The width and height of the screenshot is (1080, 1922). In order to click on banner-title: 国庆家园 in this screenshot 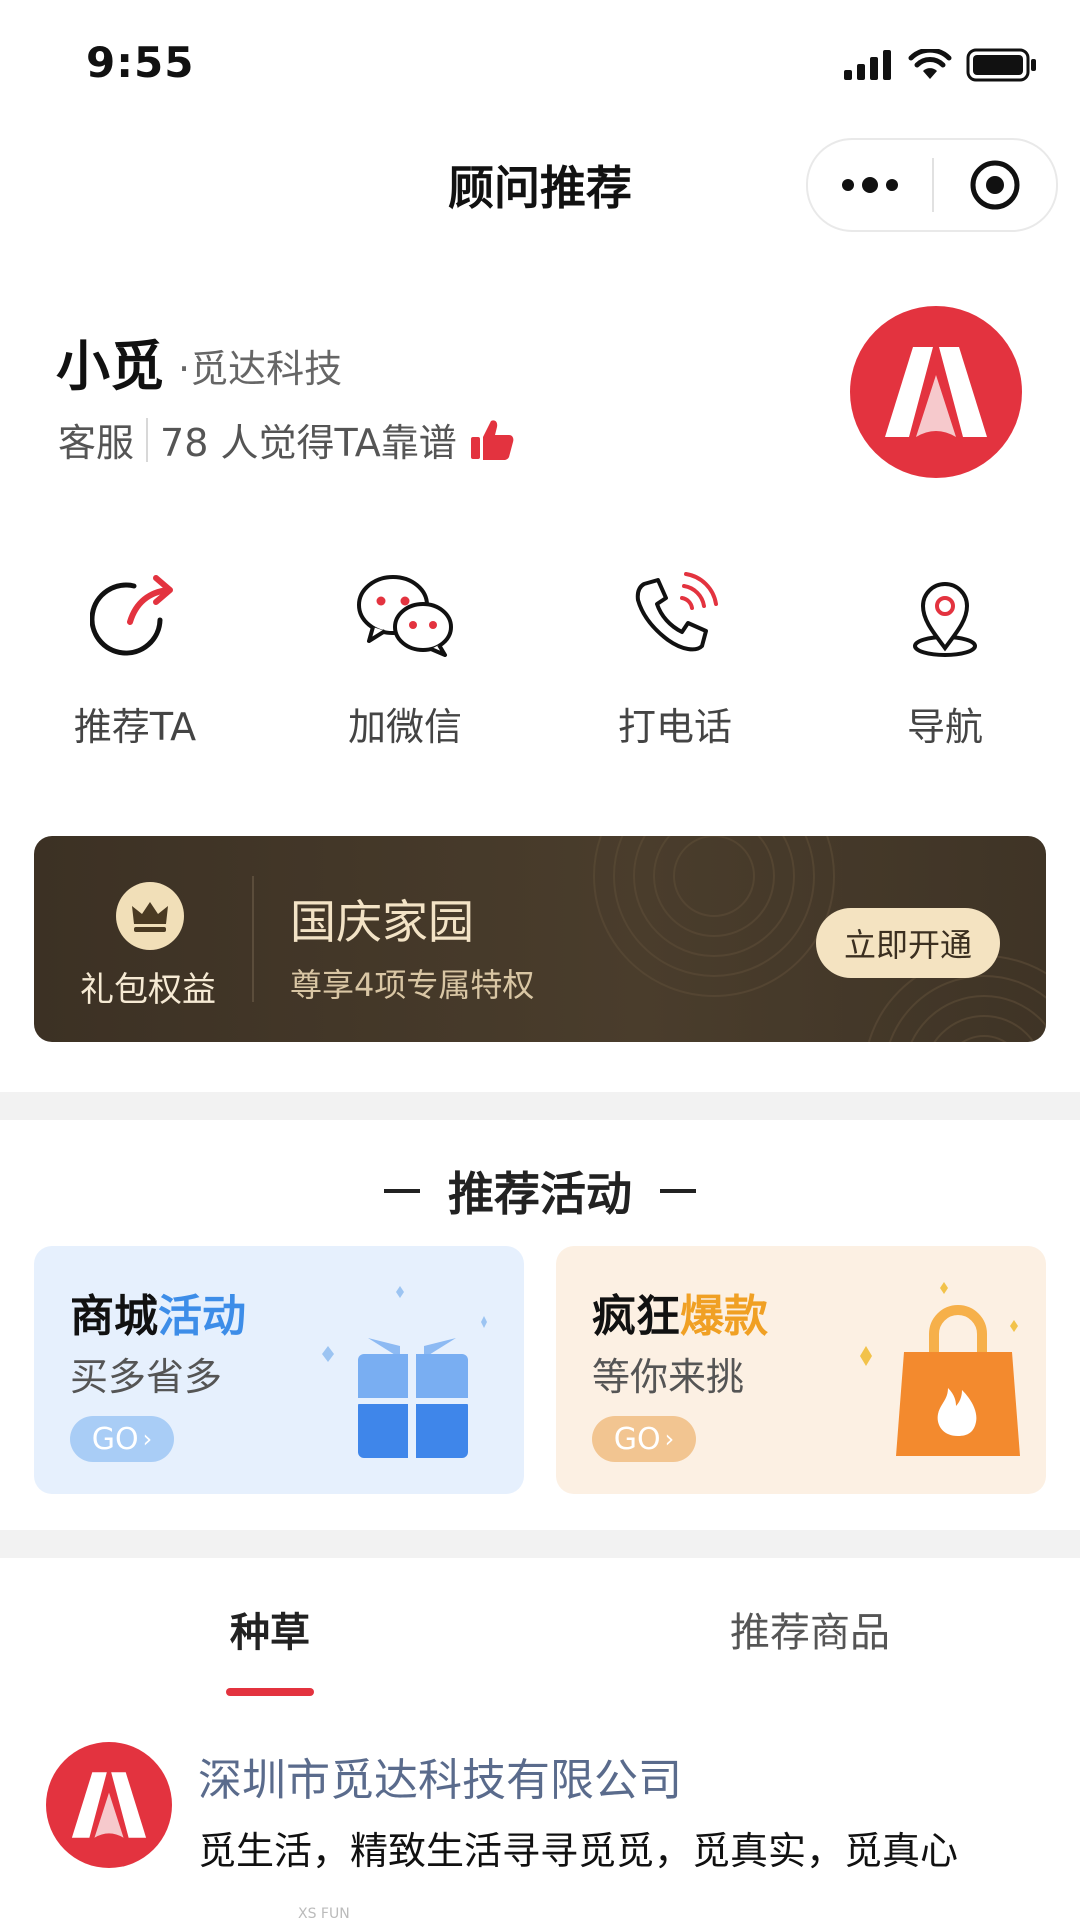, I will do `click(382, 922)`.